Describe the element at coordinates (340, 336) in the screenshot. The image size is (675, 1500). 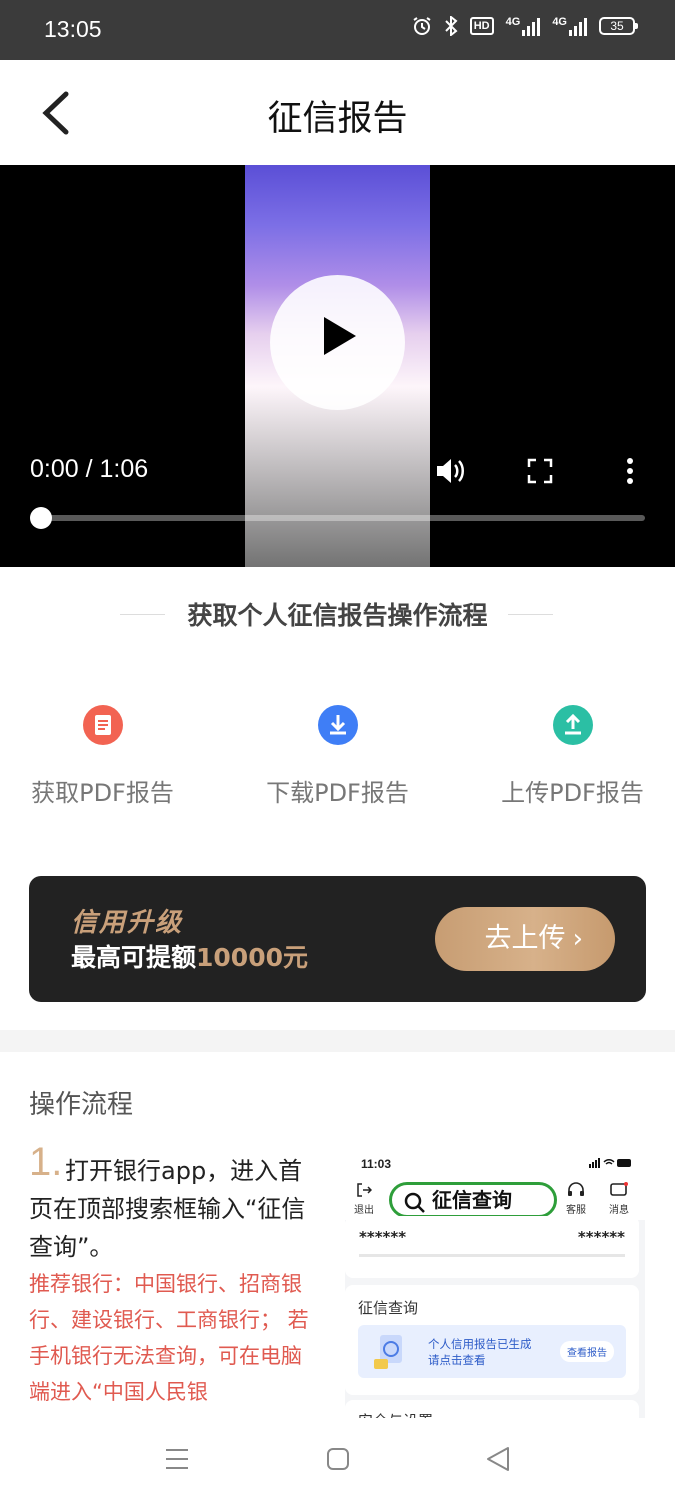
I see `play-icon` at that location.